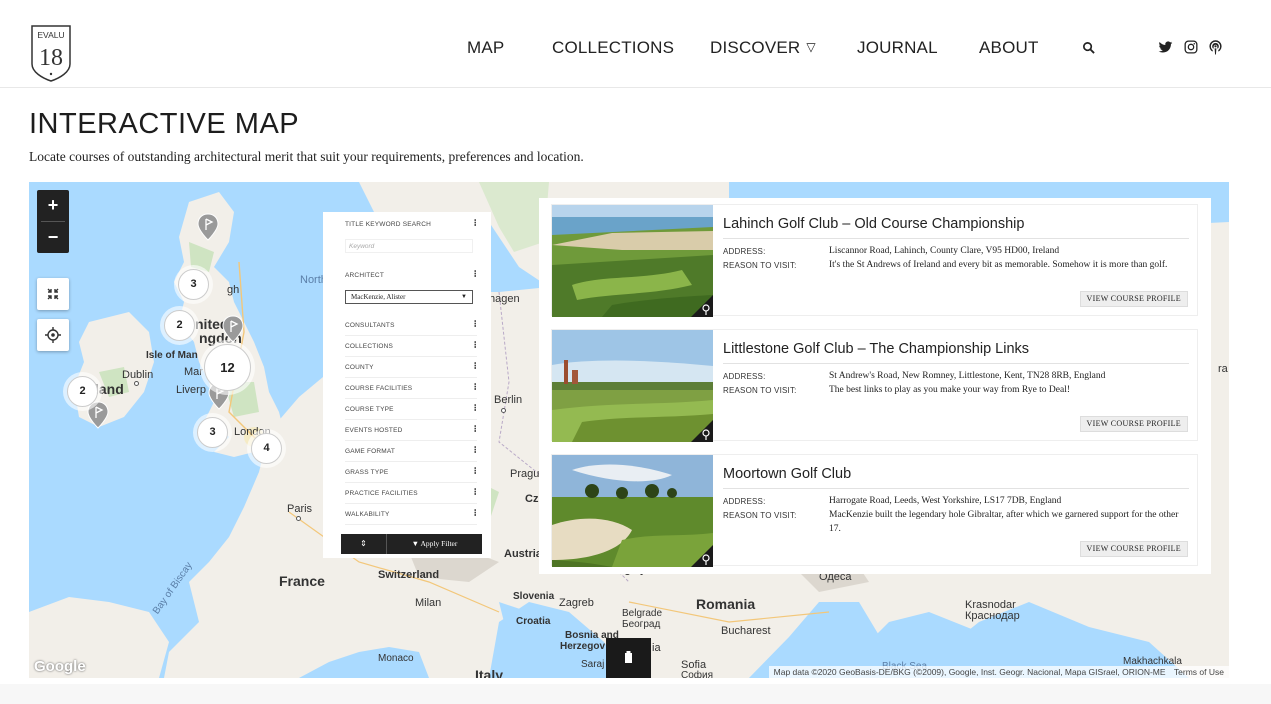  What do you see at coordinates (411, 325) in the screenshot?
I see `filter-consultants: CONSULTANTS ⁝` at bounding box center [411, 325].